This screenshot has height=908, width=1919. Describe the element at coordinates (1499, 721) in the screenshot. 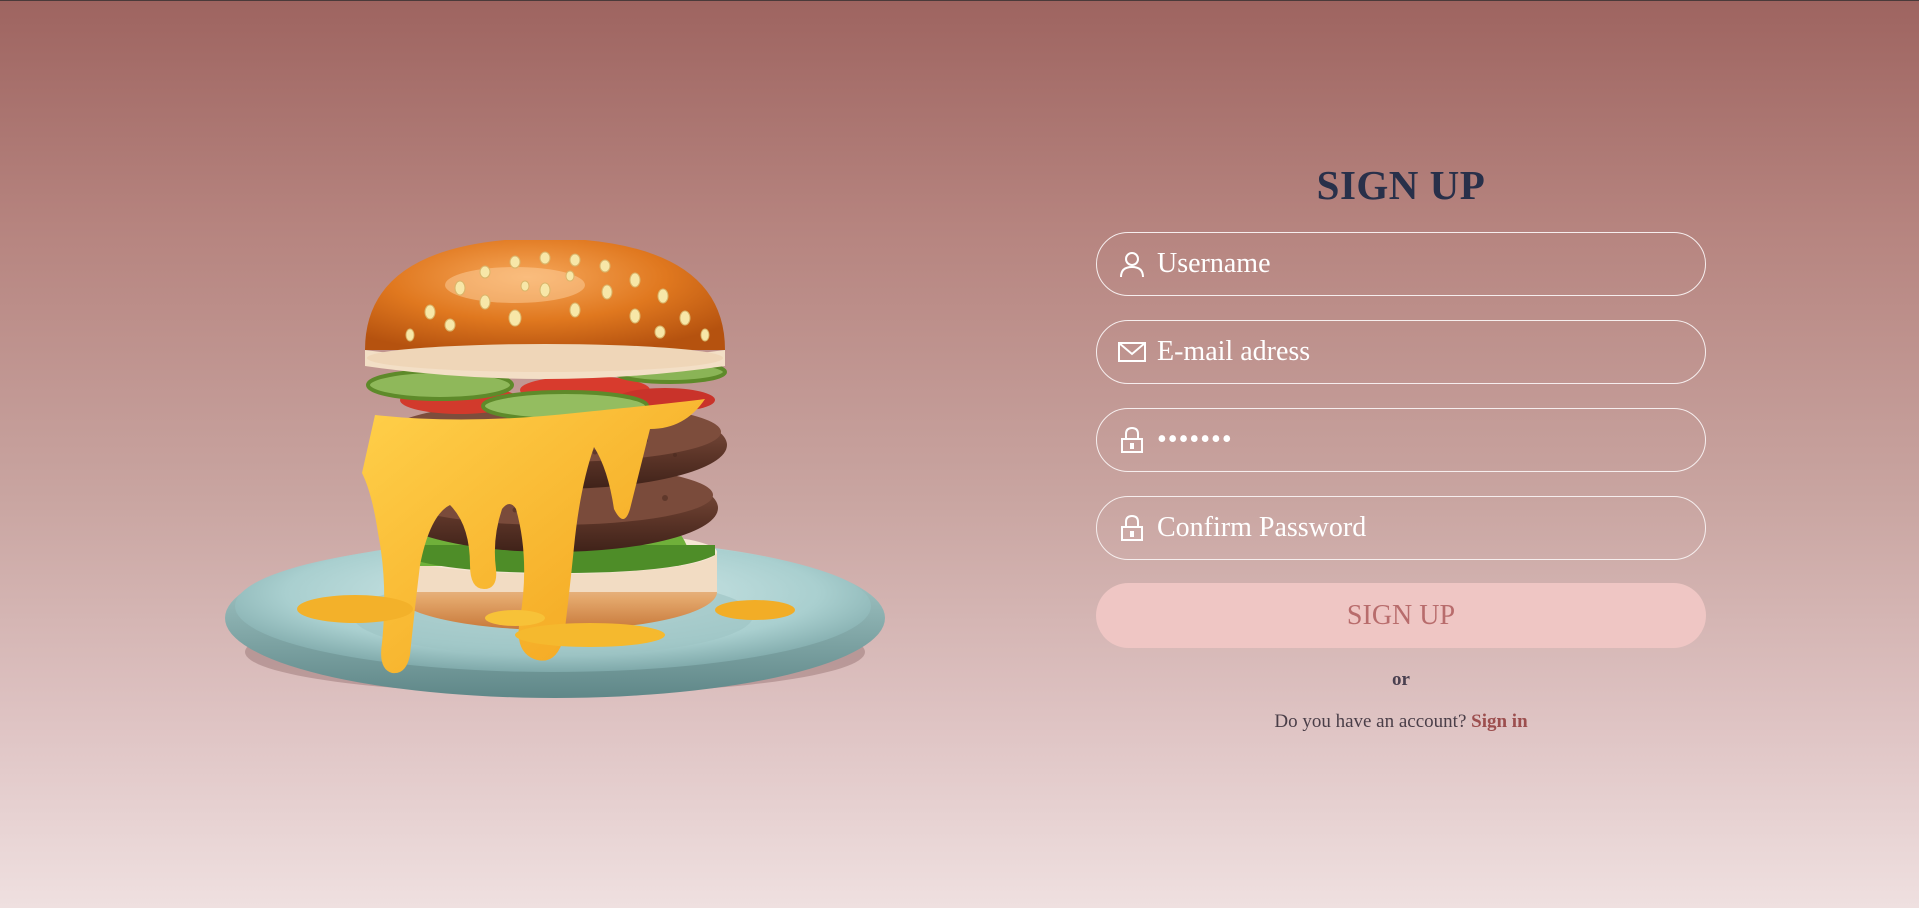

I see `sign-in-link: Sign in` at that location.